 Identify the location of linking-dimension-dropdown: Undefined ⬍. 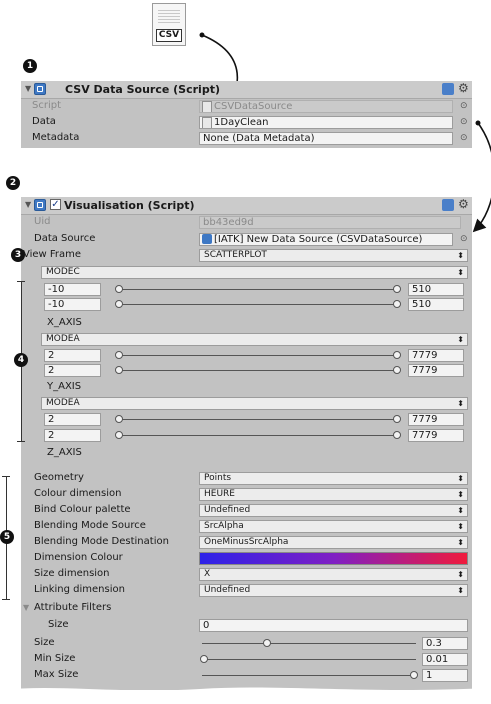
(333, 590).